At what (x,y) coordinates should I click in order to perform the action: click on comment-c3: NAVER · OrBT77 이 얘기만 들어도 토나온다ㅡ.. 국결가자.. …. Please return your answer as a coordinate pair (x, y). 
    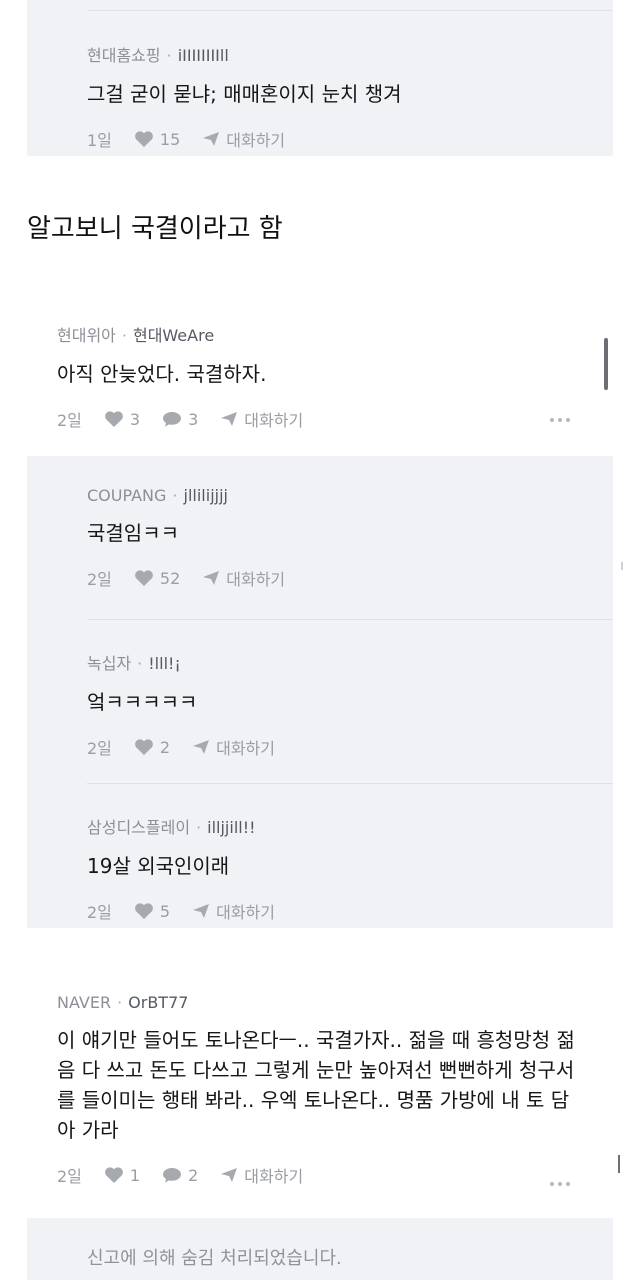
    Looking at the image, I should click on (322, 1090).